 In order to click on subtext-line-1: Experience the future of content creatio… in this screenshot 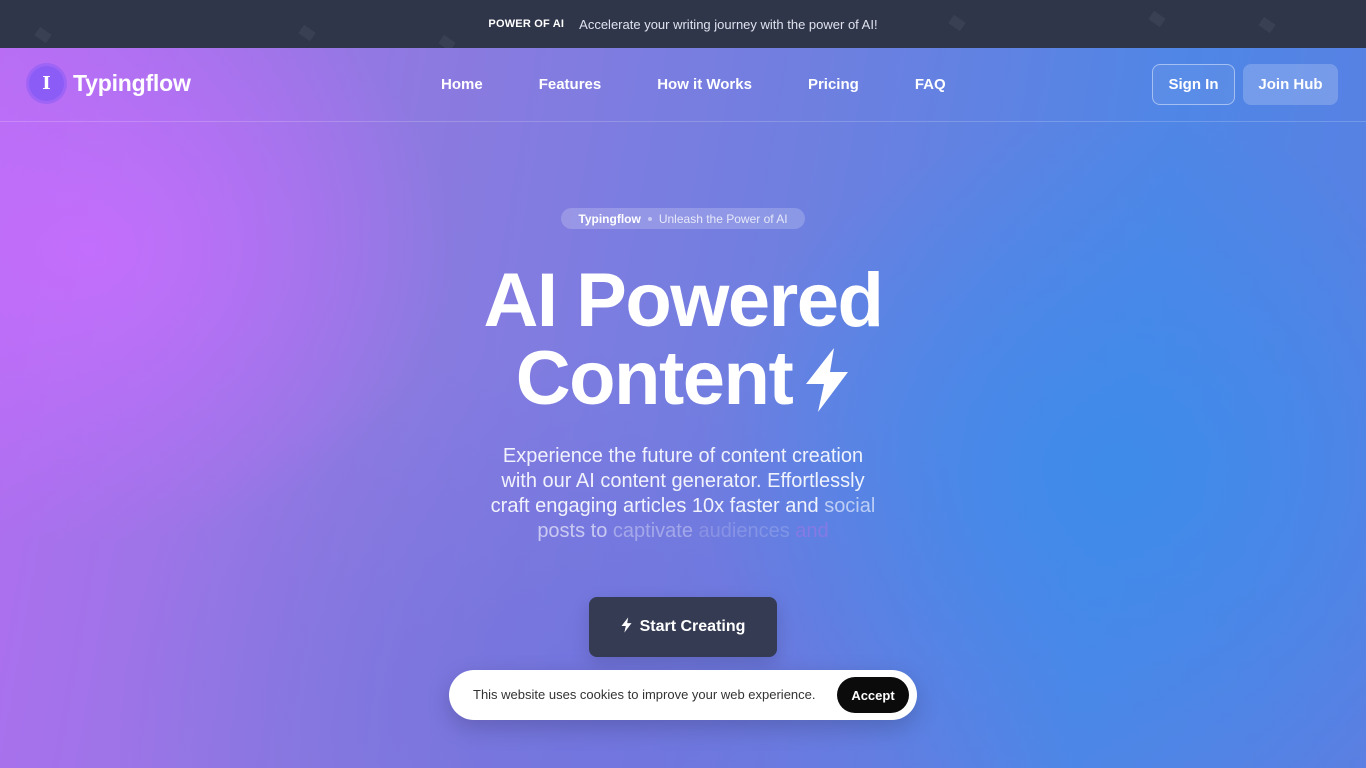, I will do `click(683, 456)`.